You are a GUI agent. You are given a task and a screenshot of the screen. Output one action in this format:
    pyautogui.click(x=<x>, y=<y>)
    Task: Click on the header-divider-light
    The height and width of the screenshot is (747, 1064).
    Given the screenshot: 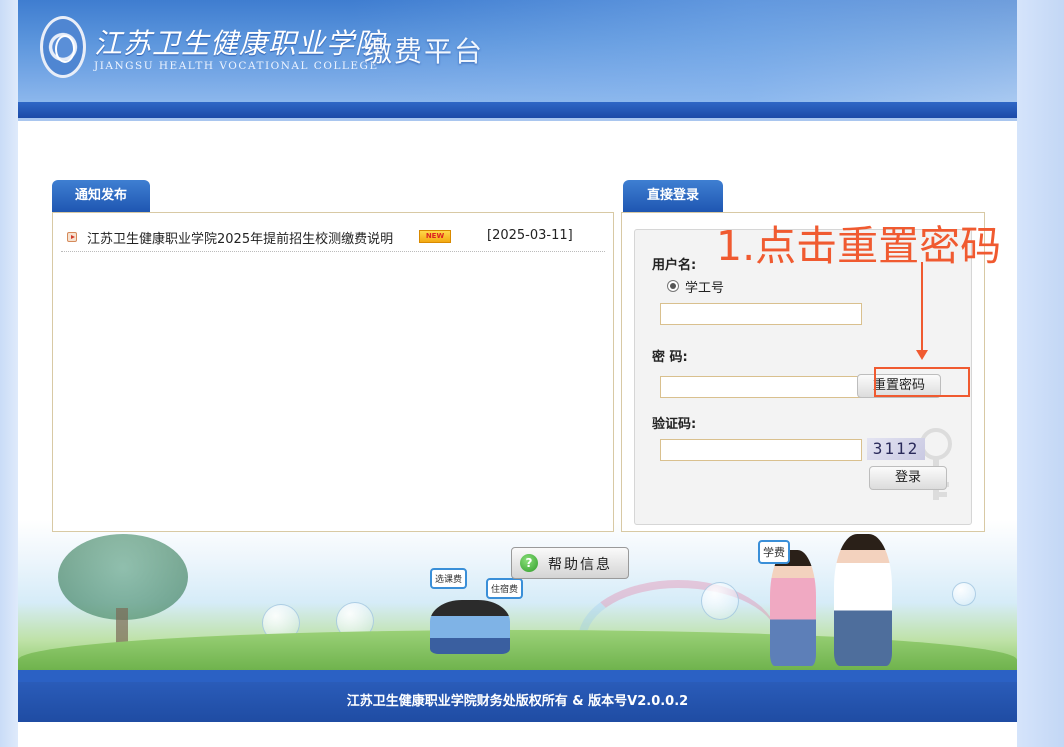 What is the action you would take?
    pyautogui.click(x=517, y=119)
    